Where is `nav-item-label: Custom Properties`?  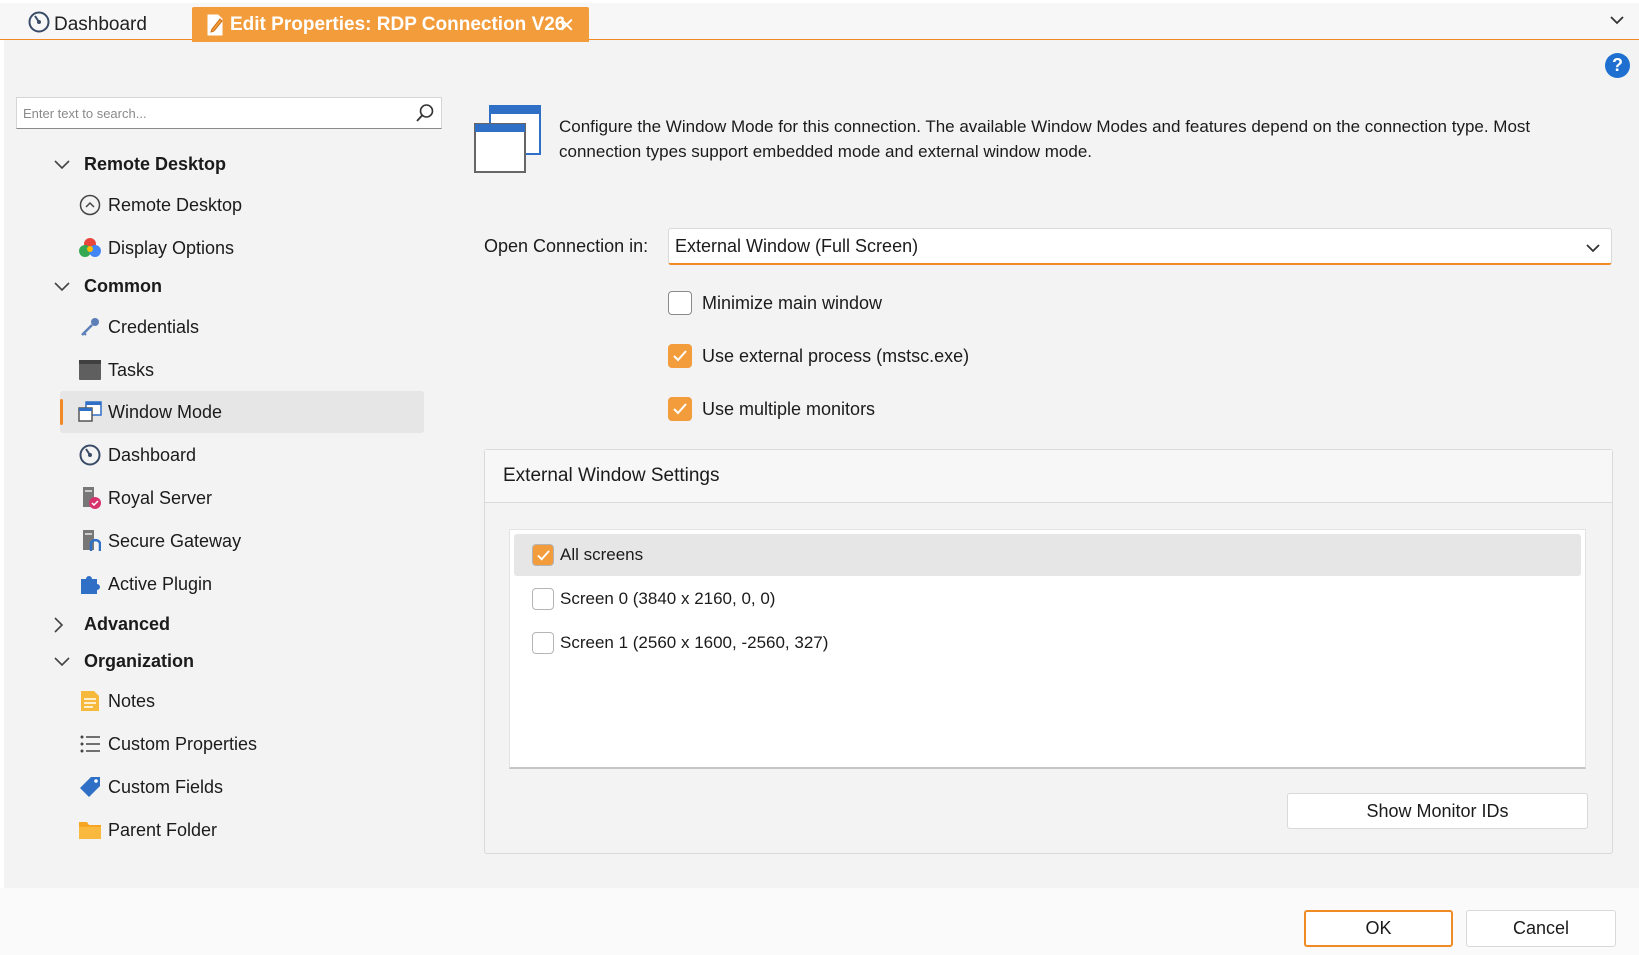
nav-item-label: Custom Properties is located at coordinates (183, 743).